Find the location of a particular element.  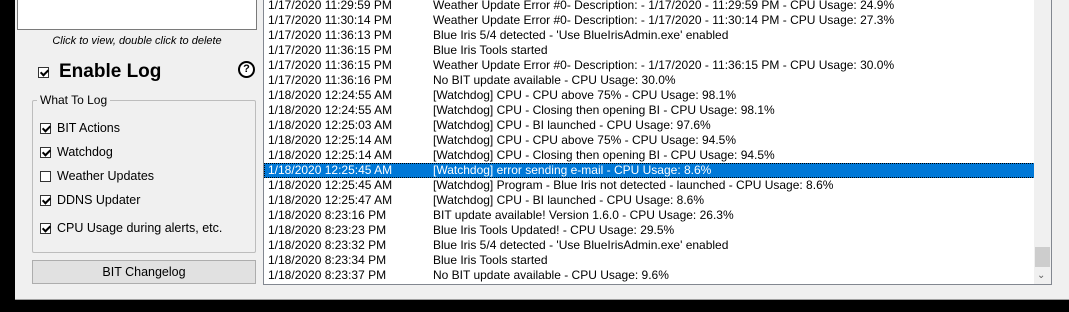

ddns-updater-checkbox is located at coordinates (45, 200).